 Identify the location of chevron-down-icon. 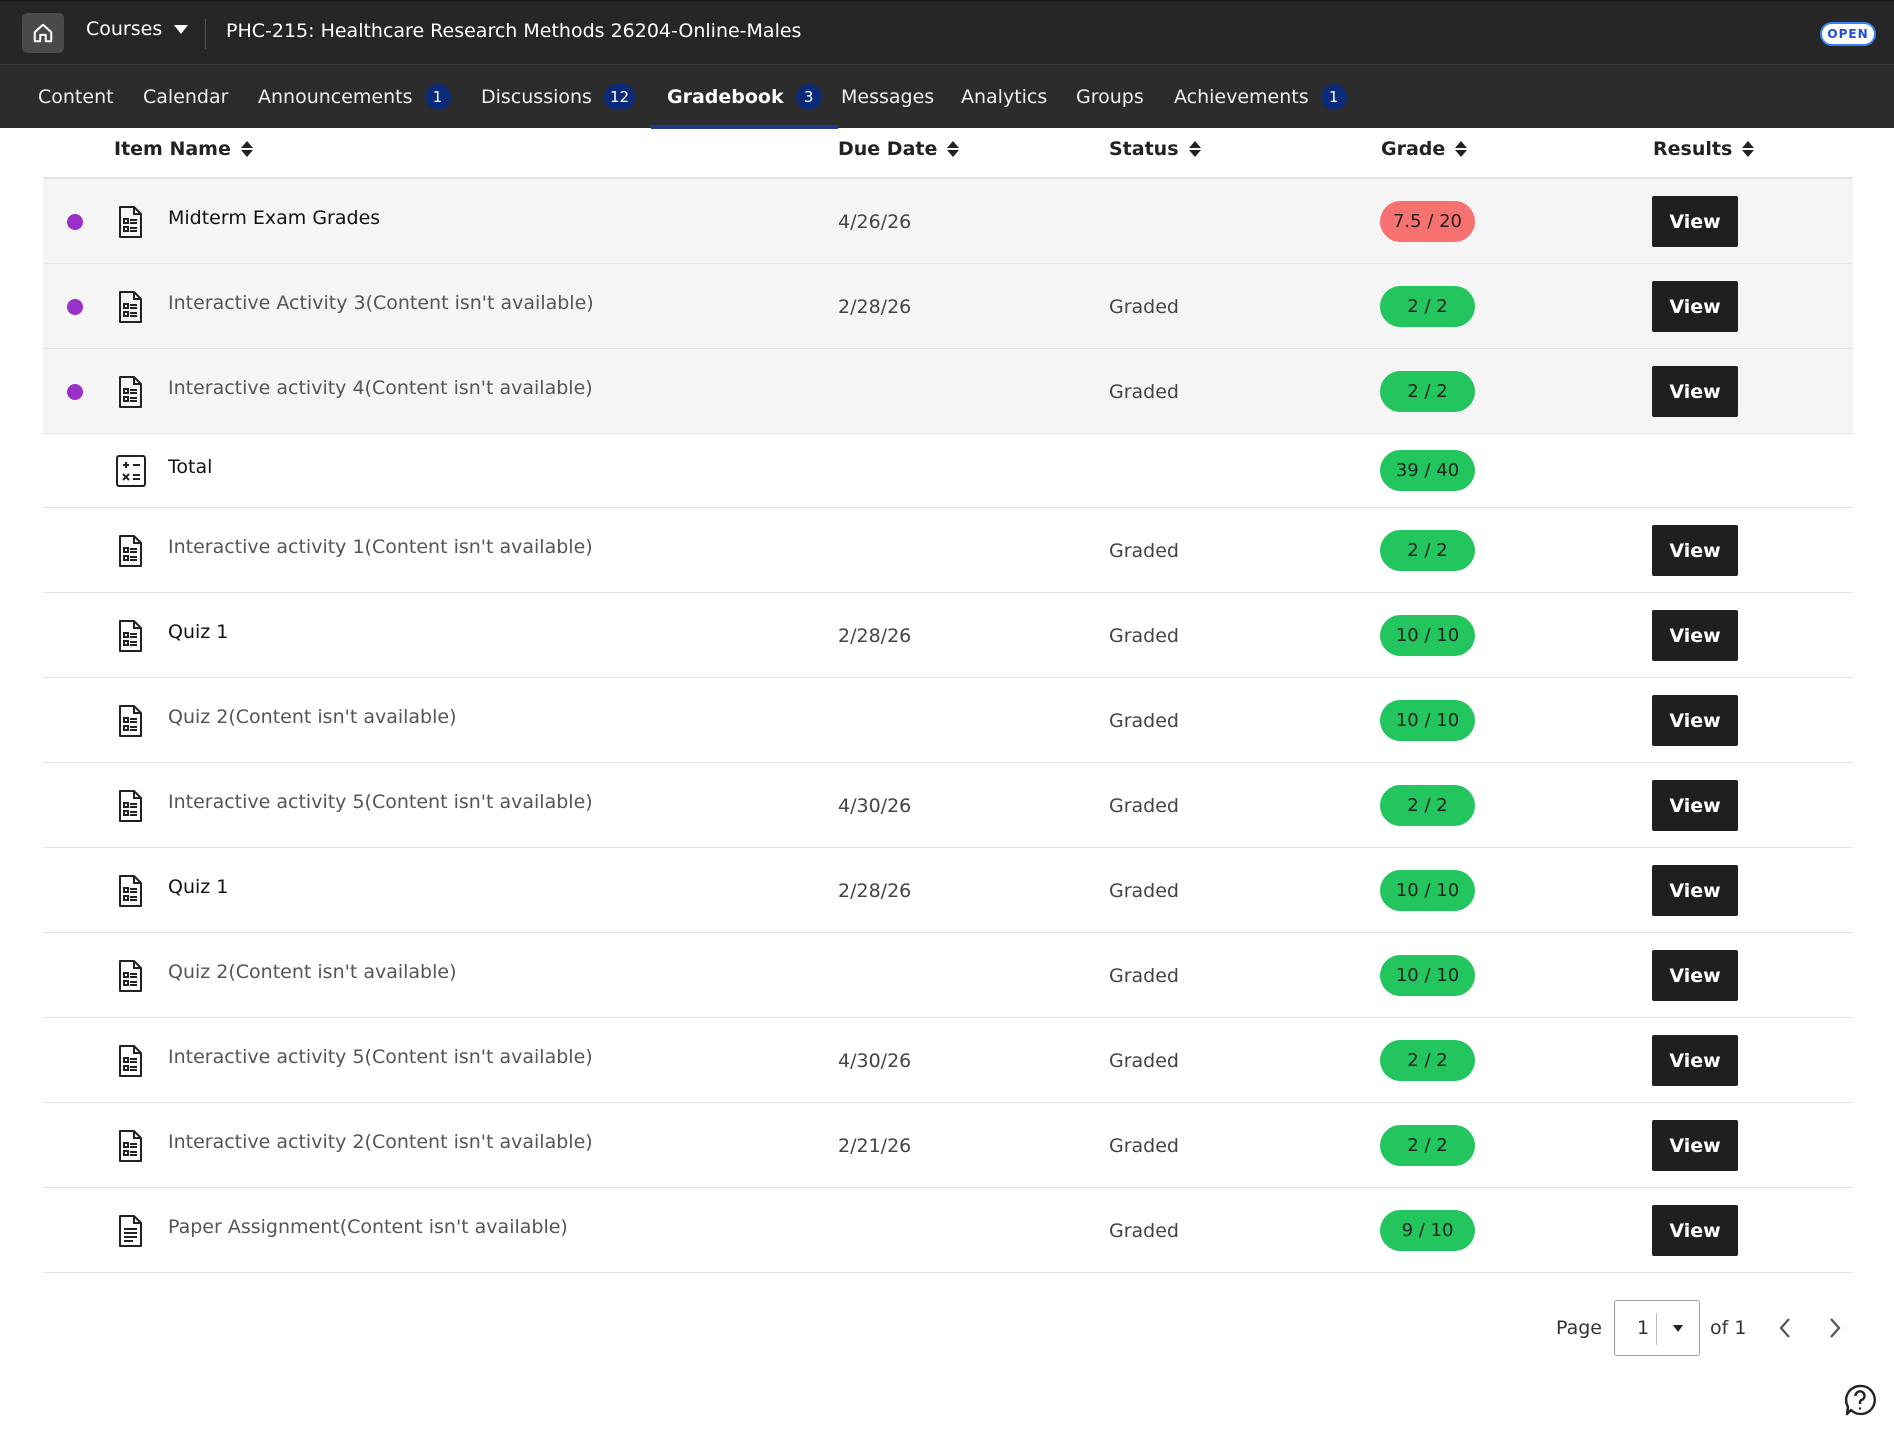
(1678, 1328).